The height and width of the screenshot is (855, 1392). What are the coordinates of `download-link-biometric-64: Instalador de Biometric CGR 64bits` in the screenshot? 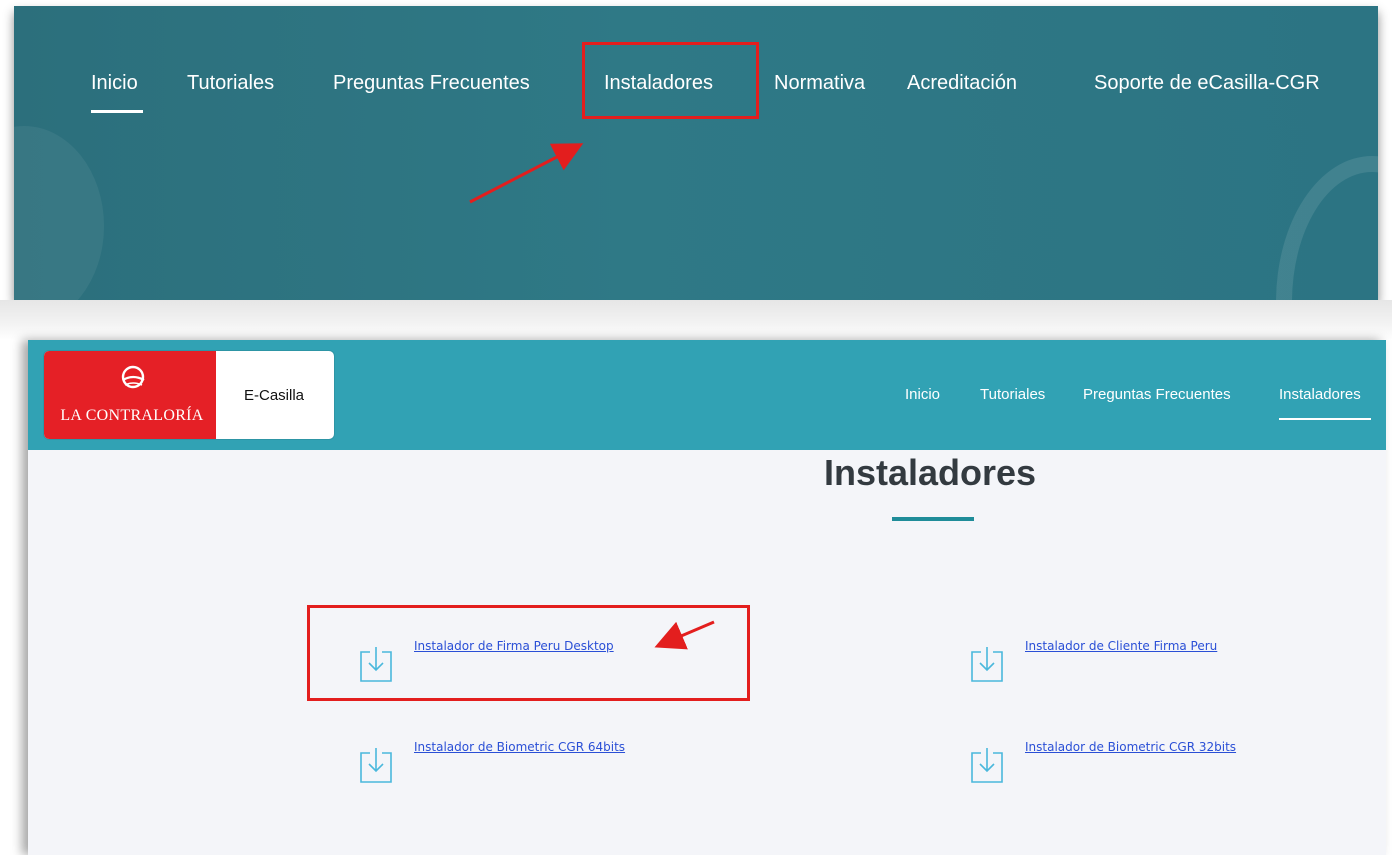 It's located at (519, 747).